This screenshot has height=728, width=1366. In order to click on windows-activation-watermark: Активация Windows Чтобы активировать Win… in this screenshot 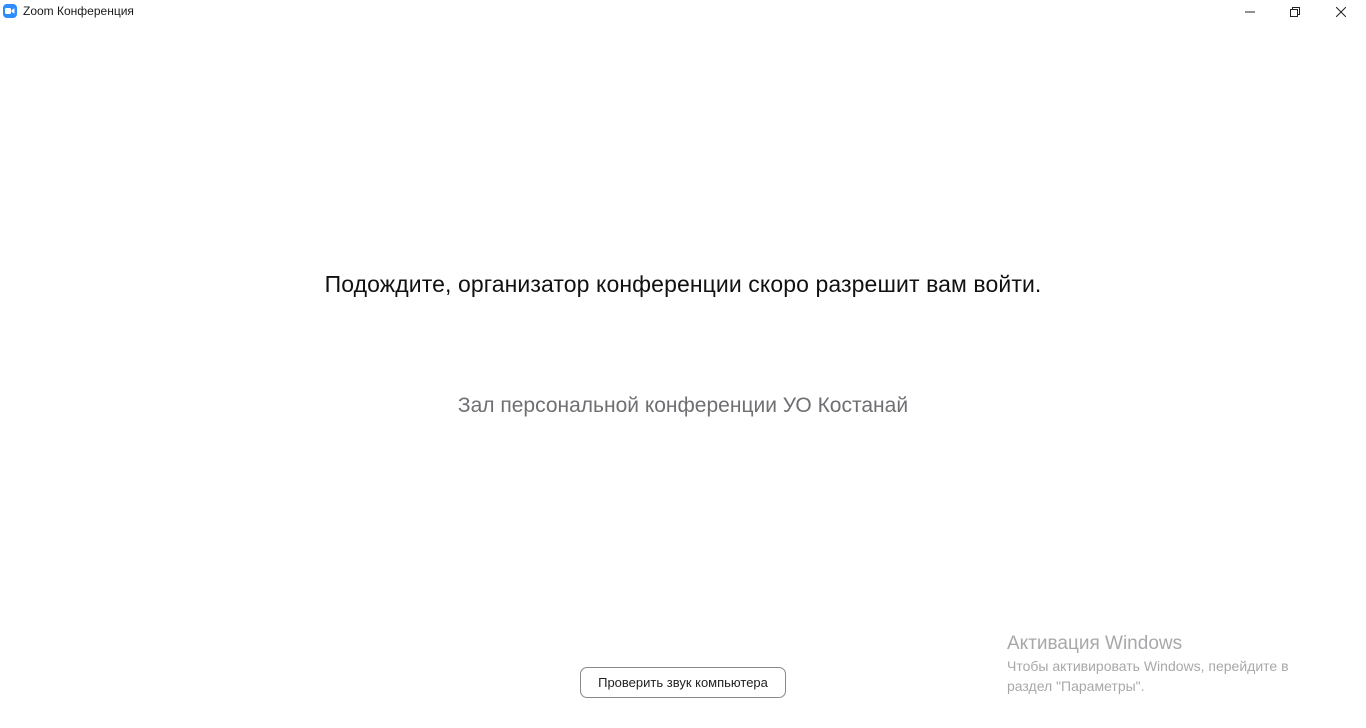, I will do `click(1177, 664)`.